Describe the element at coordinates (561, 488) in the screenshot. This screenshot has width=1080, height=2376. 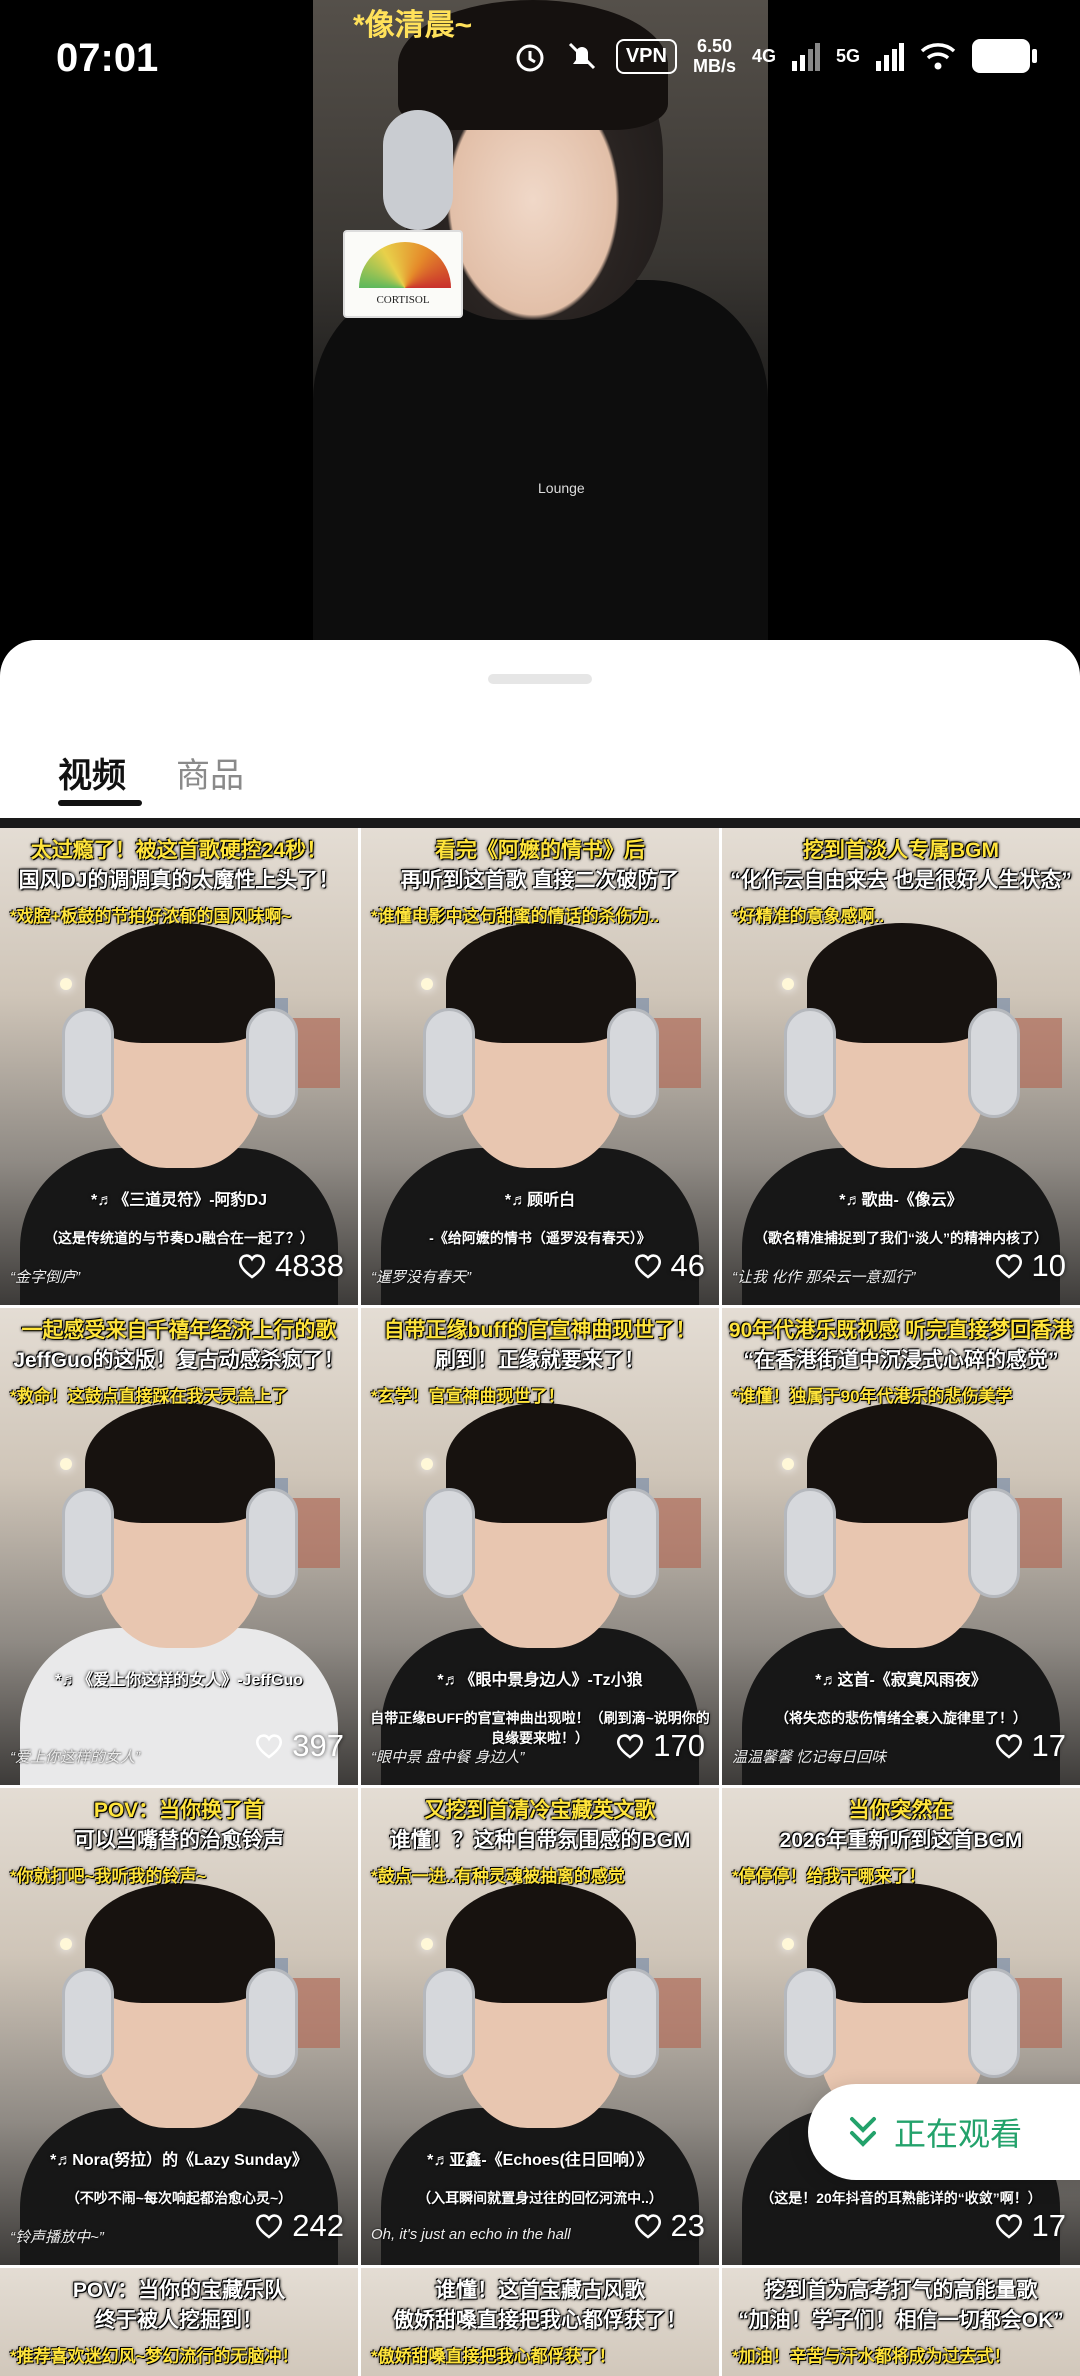
I see `shirt-logo: Lounge` at that location.